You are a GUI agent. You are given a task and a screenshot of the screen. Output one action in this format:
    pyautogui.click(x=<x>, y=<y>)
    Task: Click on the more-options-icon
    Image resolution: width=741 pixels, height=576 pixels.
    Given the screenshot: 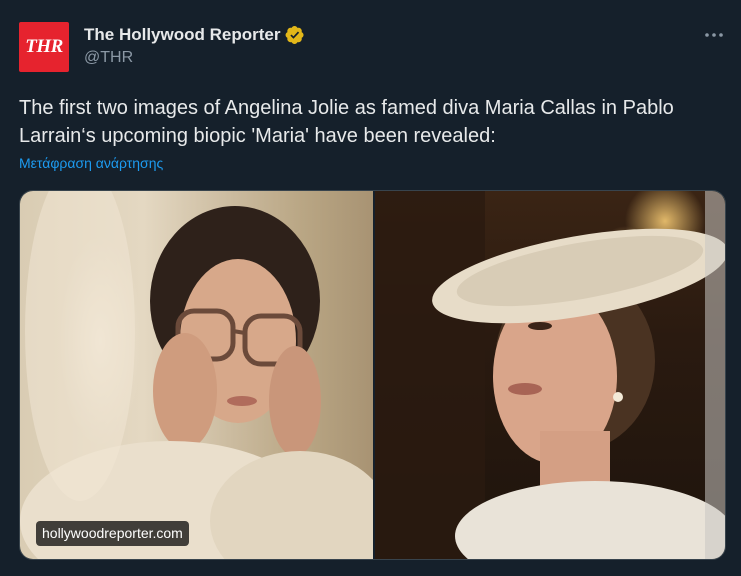 What is the action you would take?
    pyautogui.click(x=714, y=35)
    